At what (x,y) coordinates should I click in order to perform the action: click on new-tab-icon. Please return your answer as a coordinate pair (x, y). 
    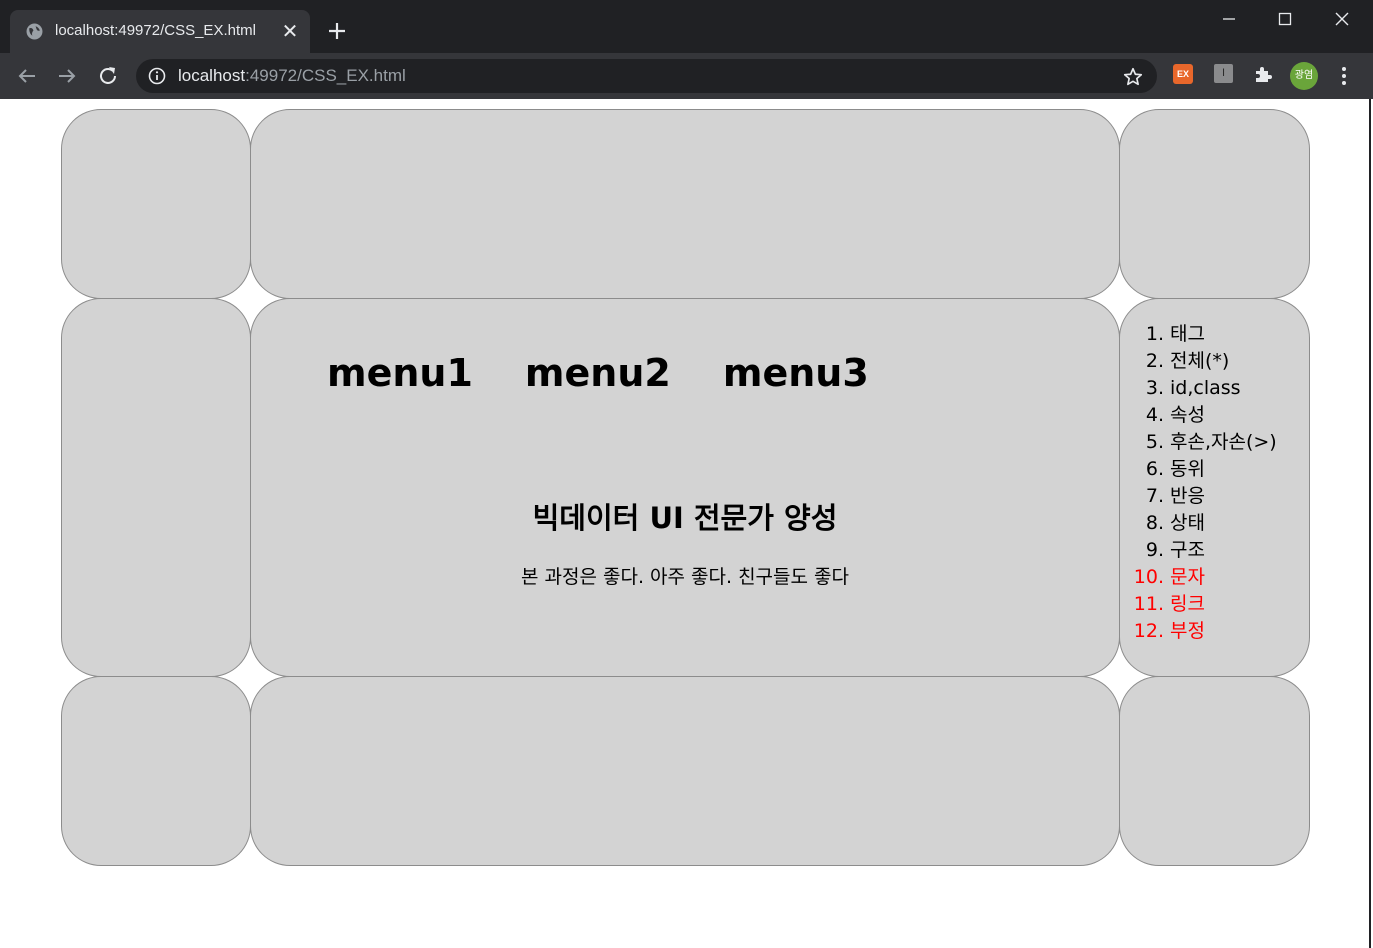
    Looking at the image, I should click on (337, 31).